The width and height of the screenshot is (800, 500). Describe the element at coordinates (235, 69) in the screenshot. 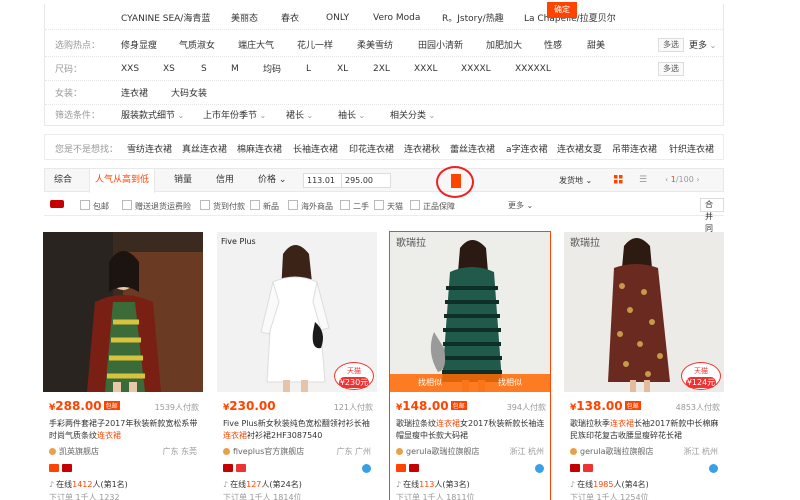

I see `size-option: M` at that location.